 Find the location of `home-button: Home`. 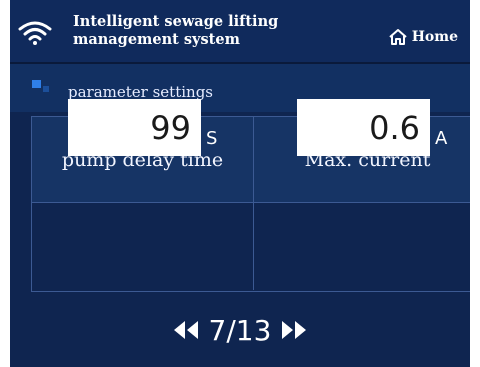

home-button: Home is located at coordinates (423, 37).